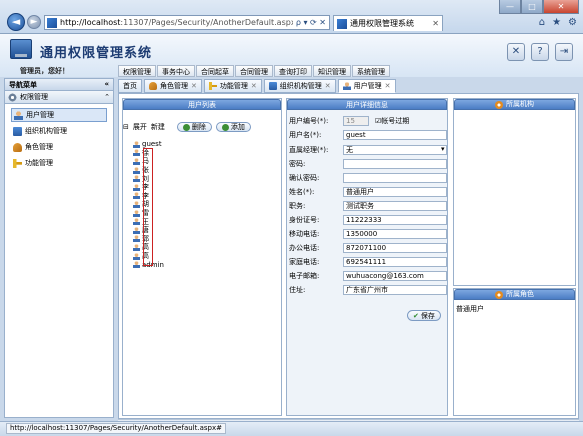 This screenshot has width=583, height=436. Describe the element at coordinates (395, 234) in the screenshot. I see `field-input: 1350000` at that location.